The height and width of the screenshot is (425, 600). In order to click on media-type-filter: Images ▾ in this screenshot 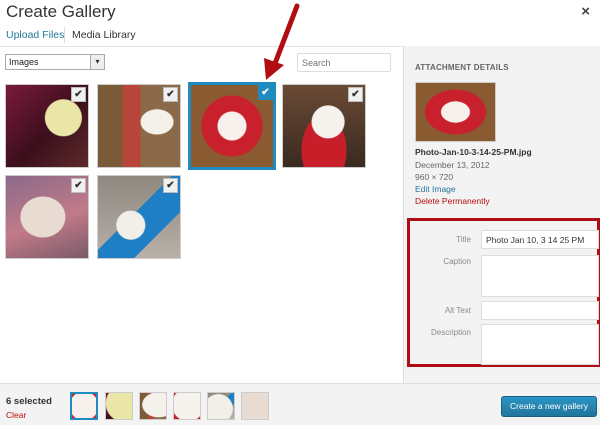, I will do `click(55, 62)`.